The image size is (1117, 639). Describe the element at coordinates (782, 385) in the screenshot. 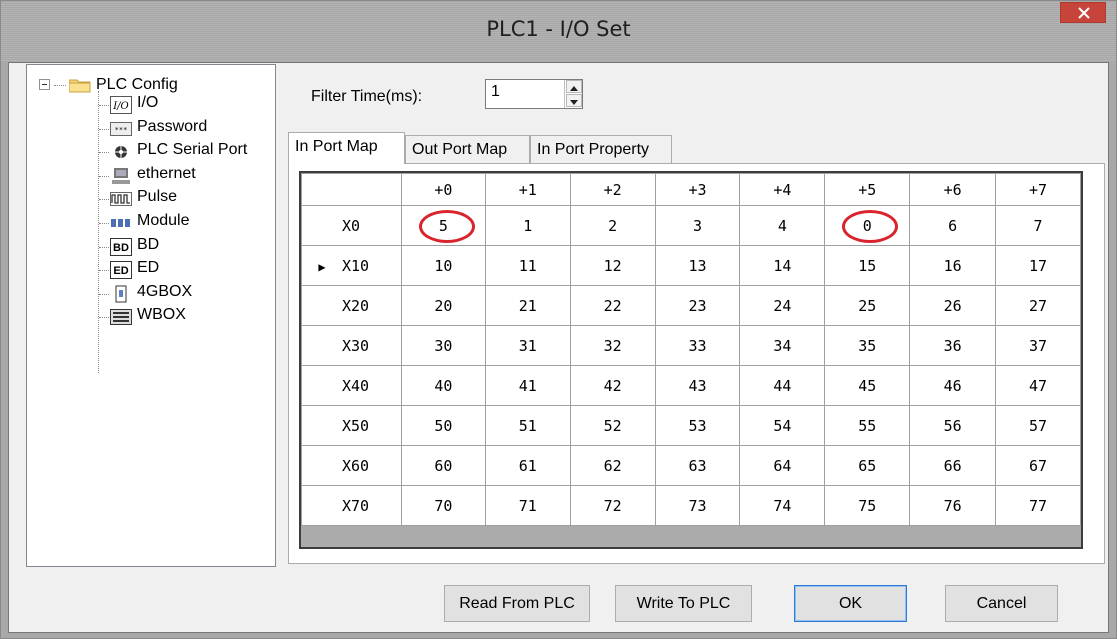

I see `table-cell: 44` at that location.